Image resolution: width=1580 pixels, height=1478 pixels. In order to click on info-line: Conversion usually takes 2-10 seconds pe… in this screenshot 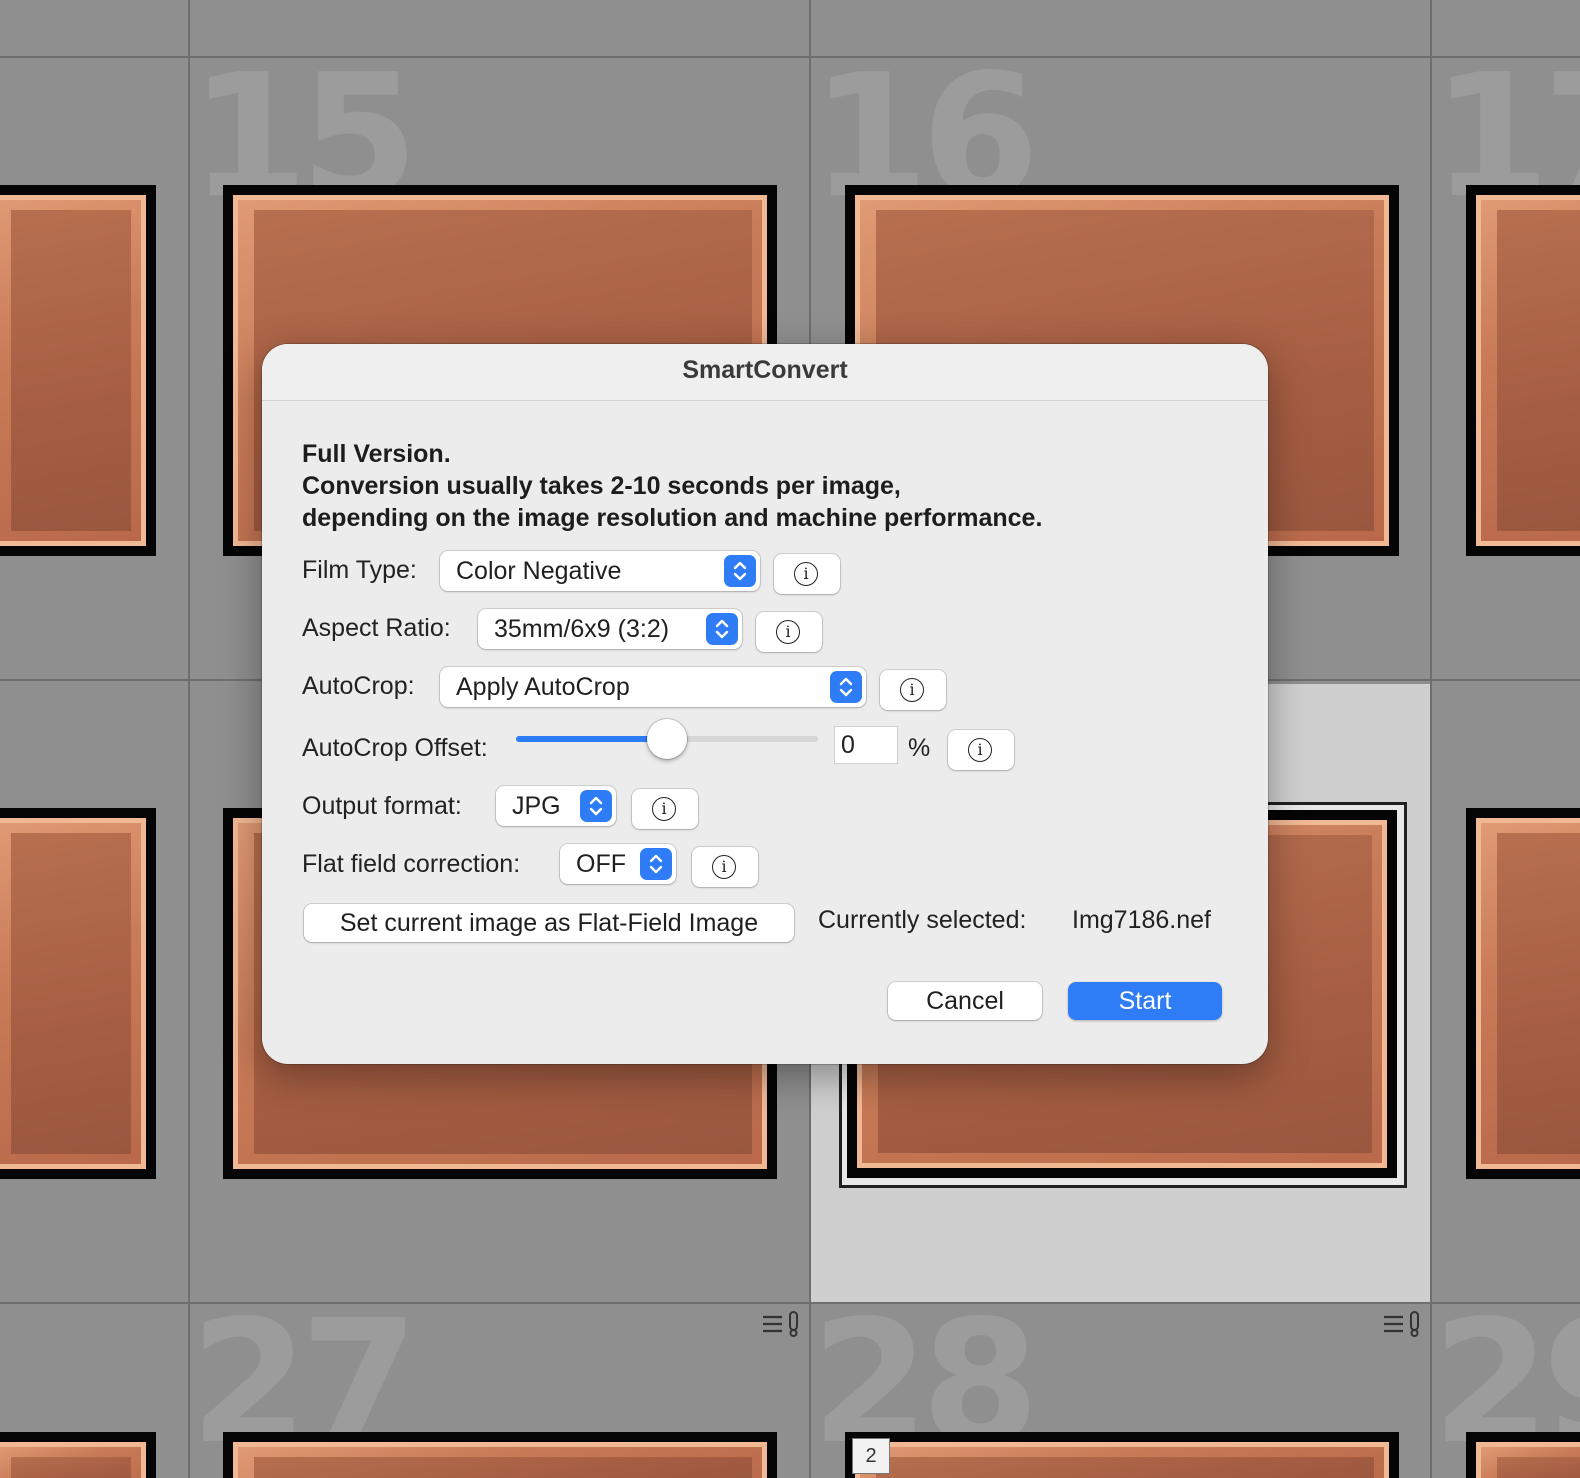, I will do `click(601, 486)`.